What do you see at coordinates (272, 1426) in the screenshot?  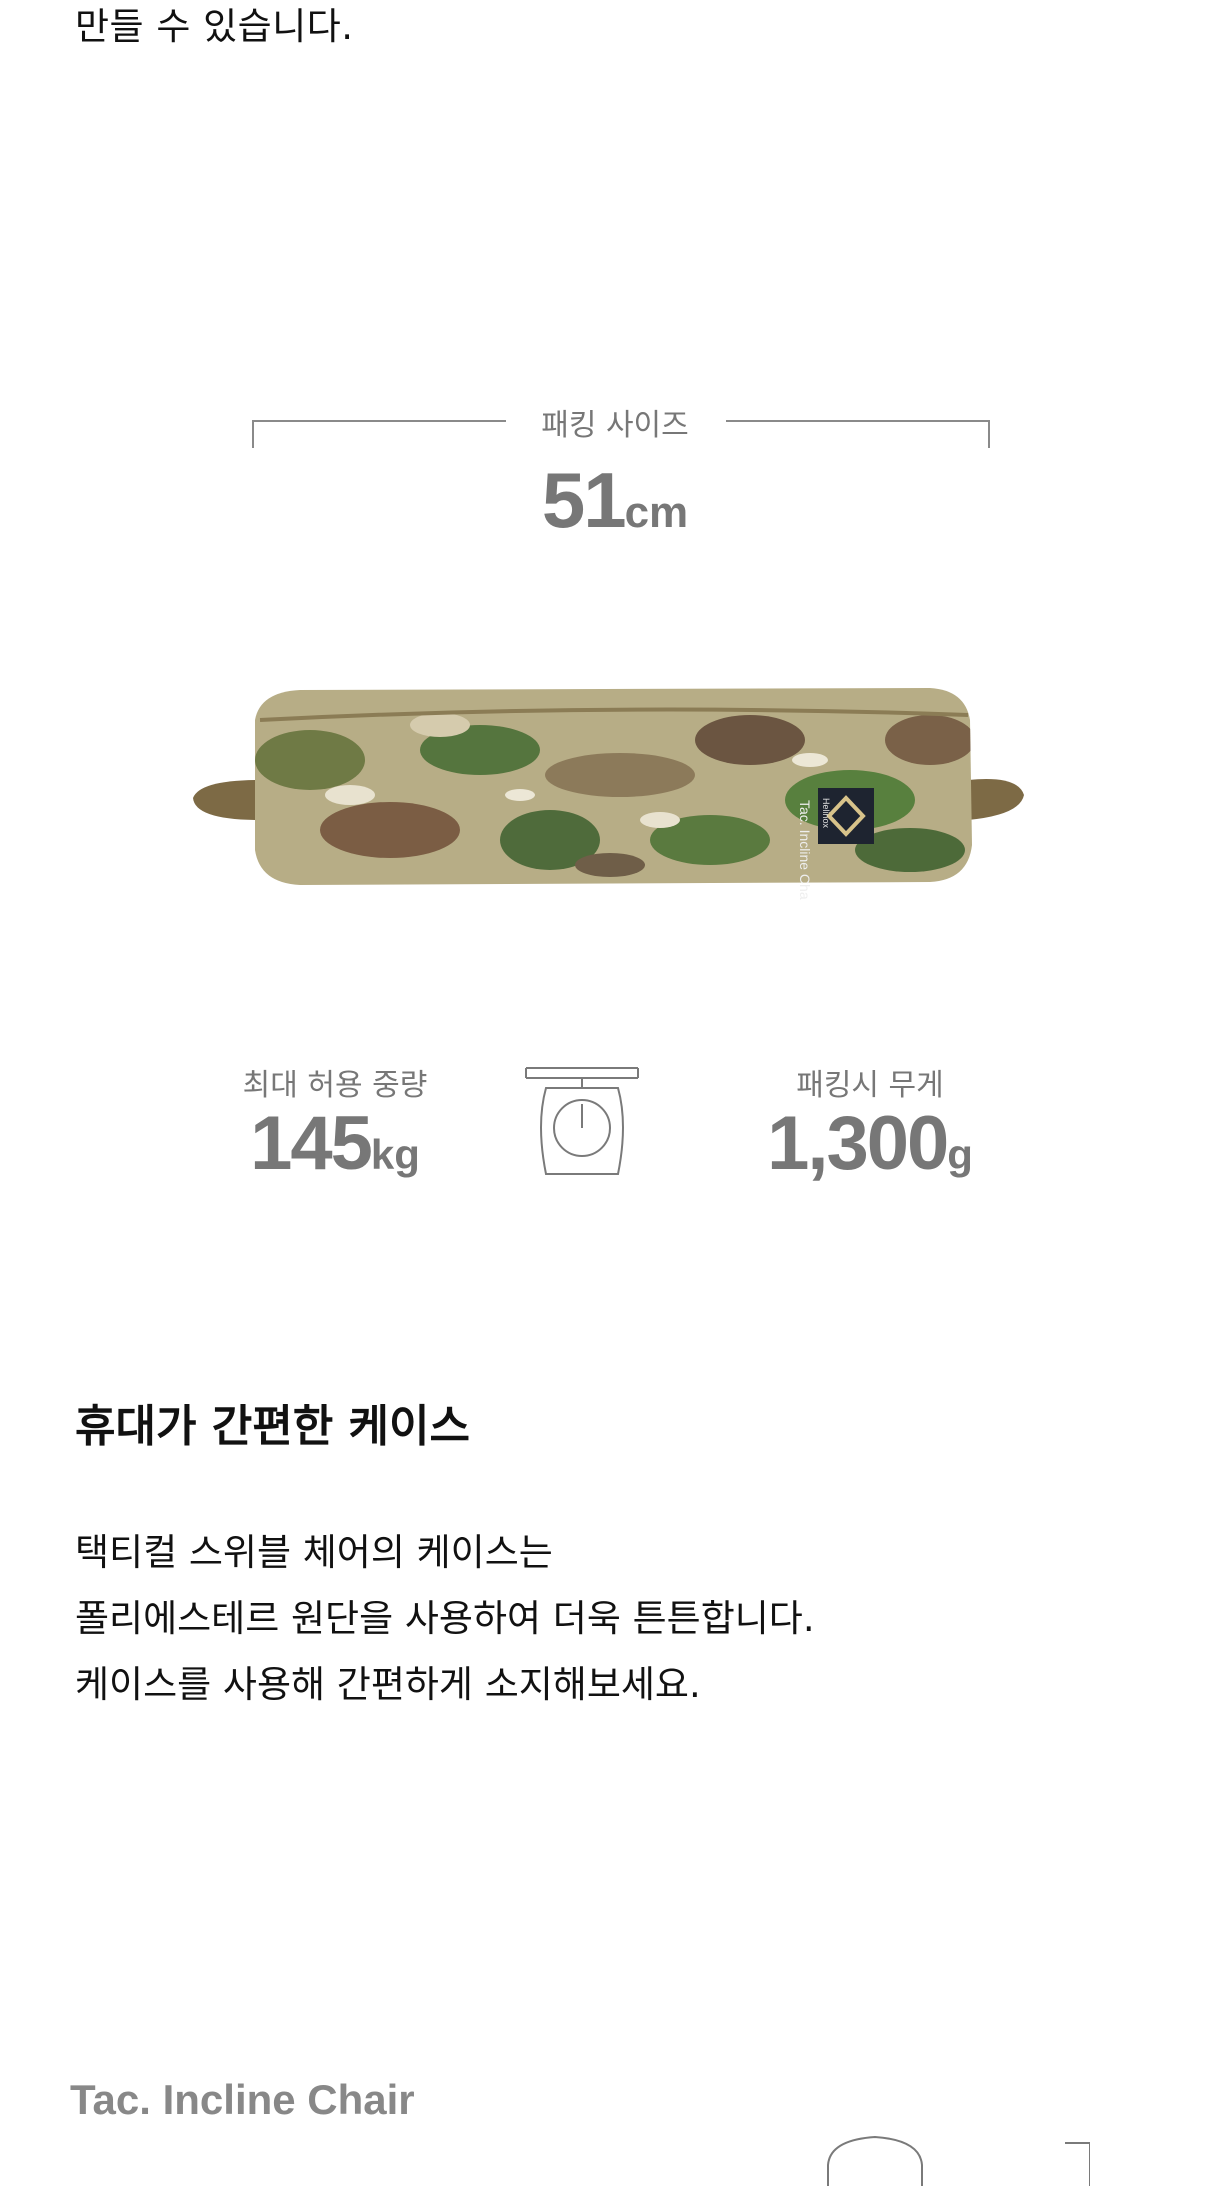 I see `section-heading: 휴대가 간편한 케이스` at bounding box center [272, 1426].